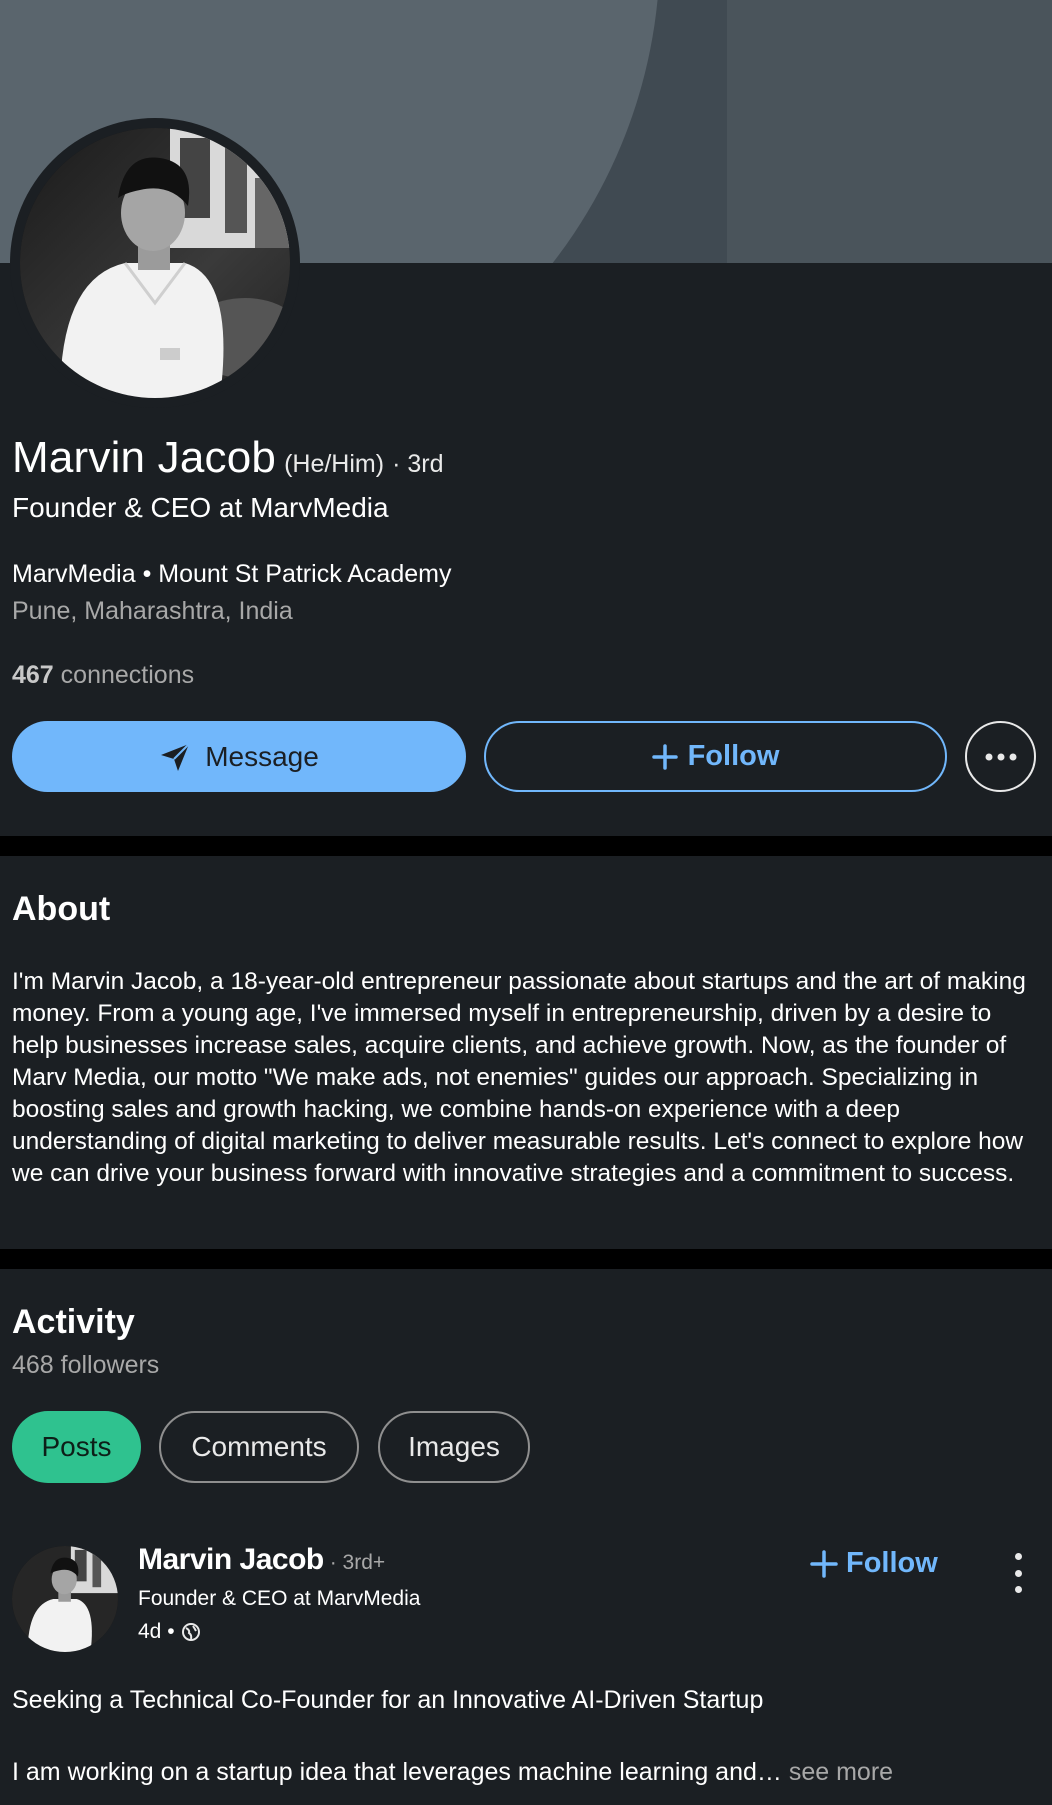  What do you see at coordinates (889, 131) in the screenshot?
I see `banner-right-panel` at bounding box center [889, 131].